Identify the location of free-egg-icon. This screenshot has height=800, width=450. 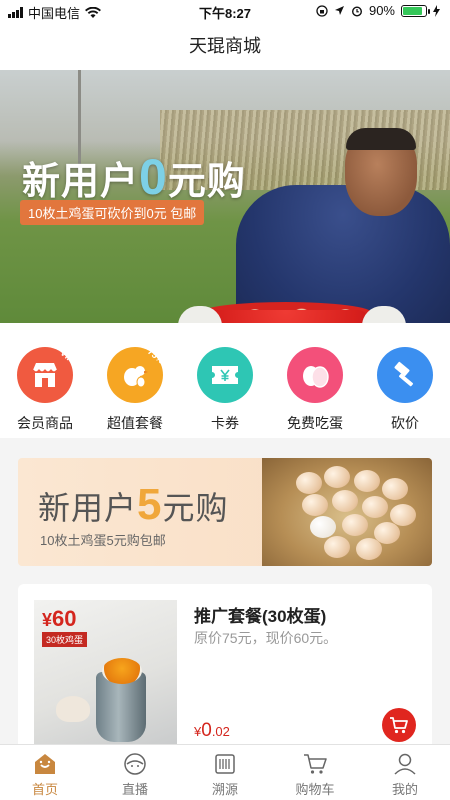
(315, 375).